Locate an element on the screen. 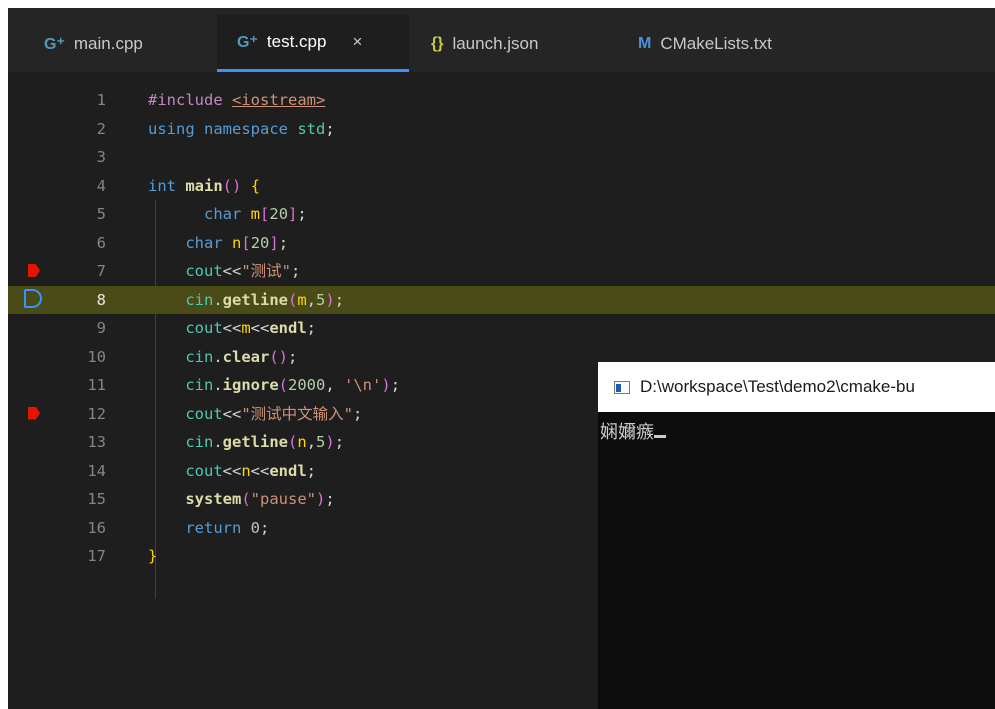 The image size is (995, 709). tab-label: main.cpp is located at coordinates (108, 43).